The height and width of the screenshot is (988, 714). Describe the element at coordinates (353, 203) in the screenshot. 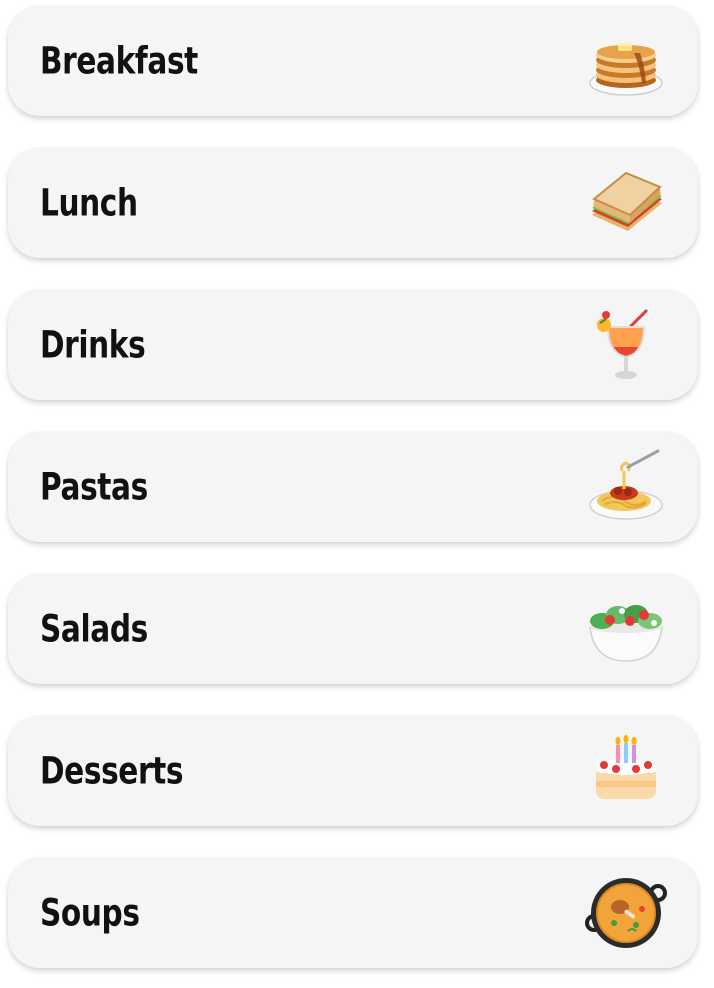

I see `category-card-lunch: Lunch` at that location.